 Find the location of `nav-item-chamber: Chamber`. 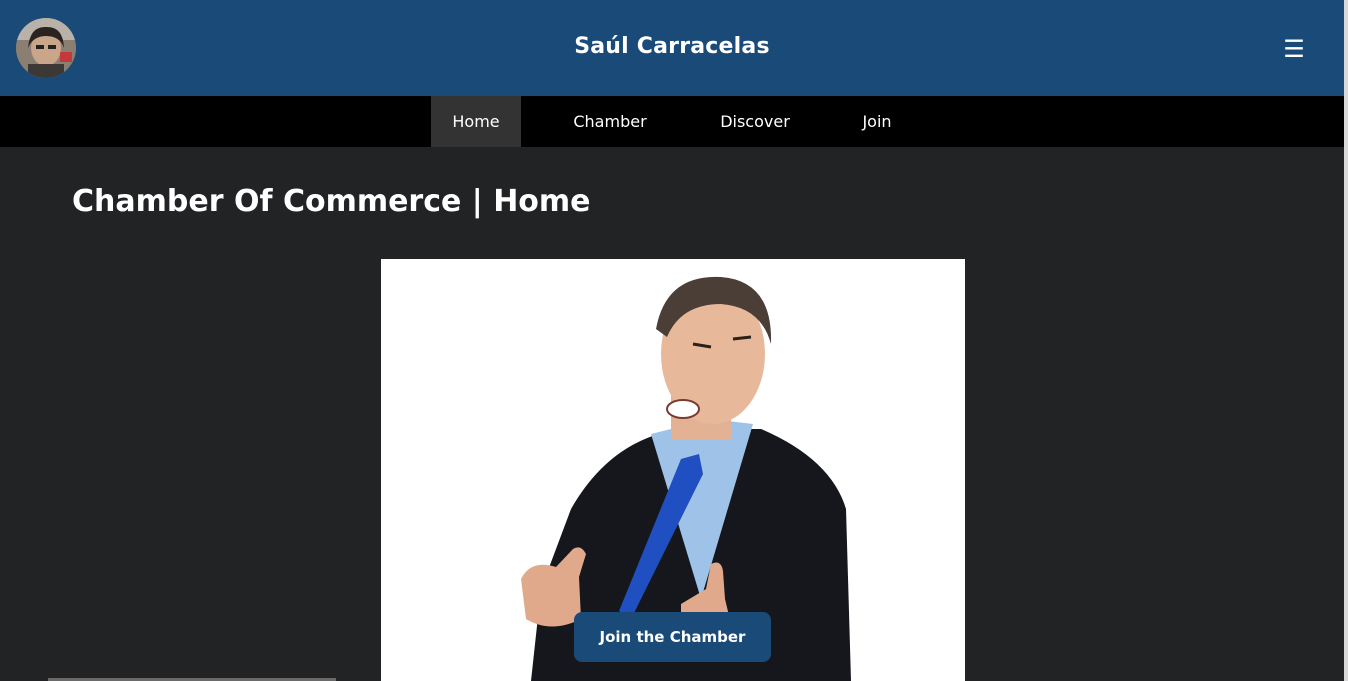

nav-item-chamber: Chamber is located at coordinates (610, 121).